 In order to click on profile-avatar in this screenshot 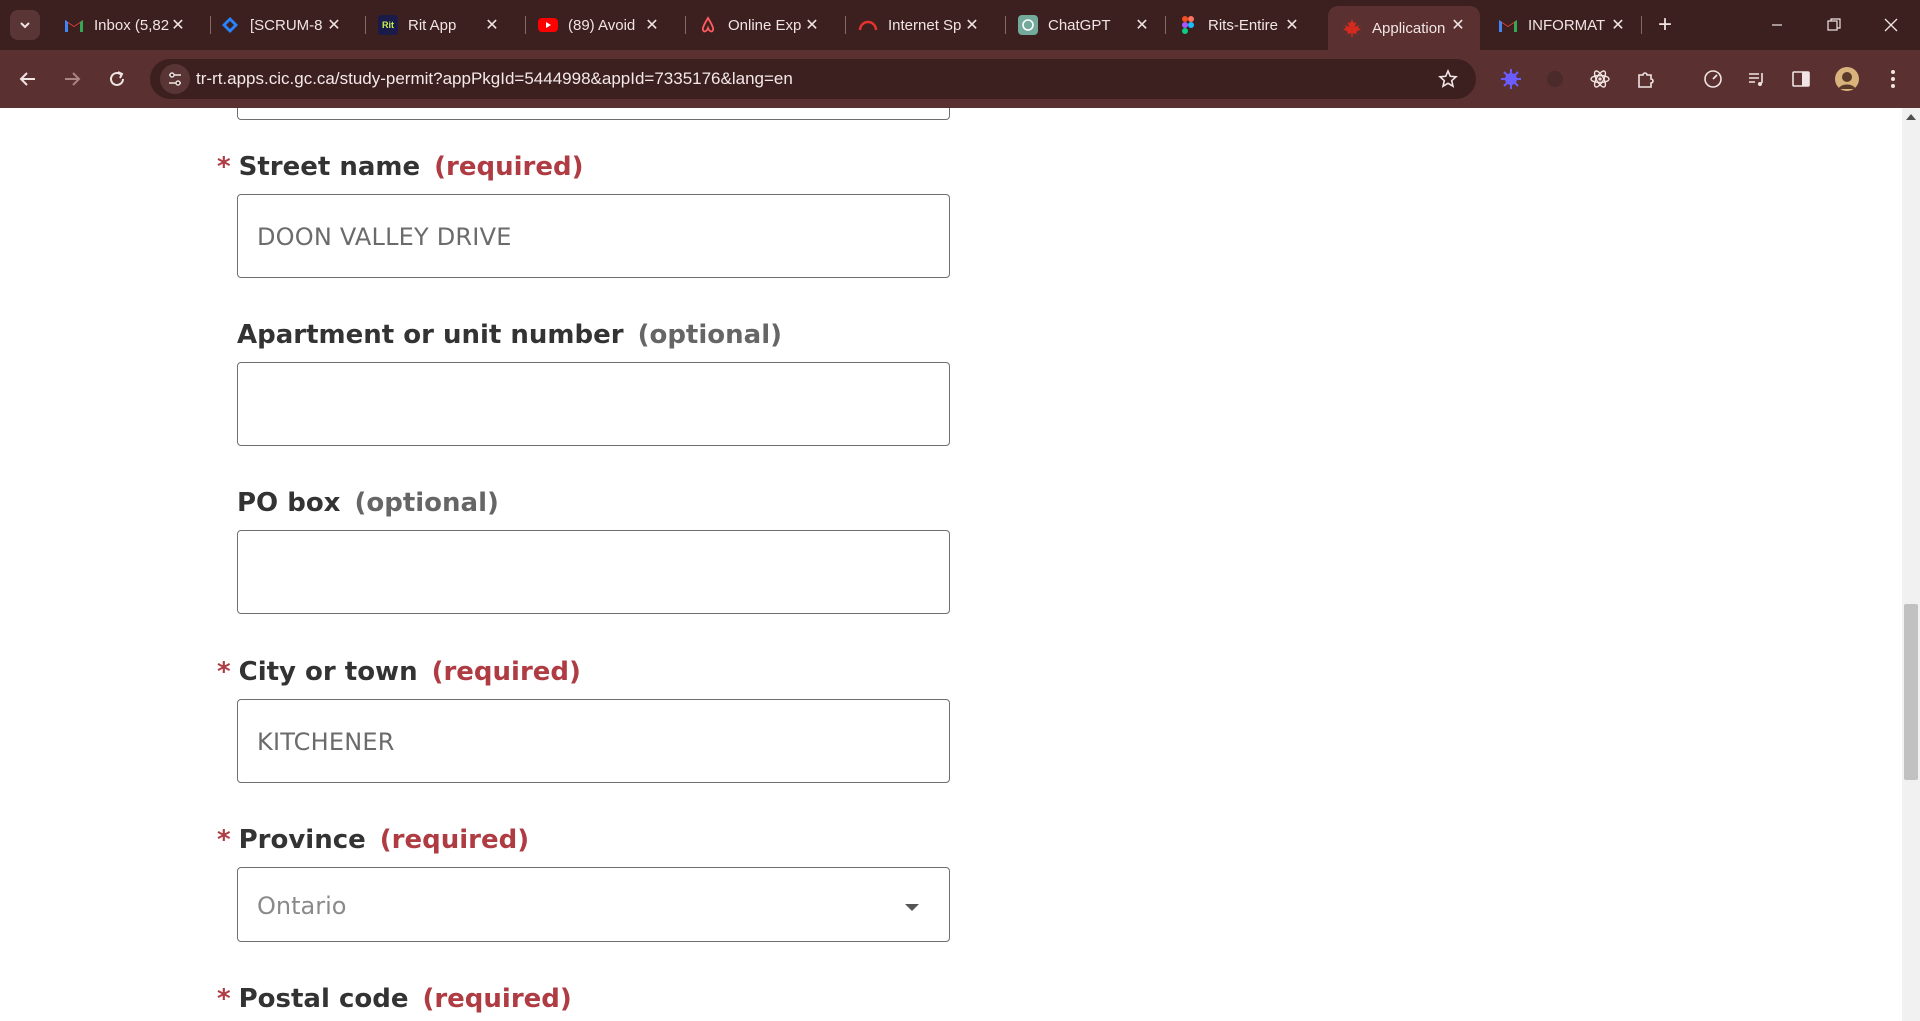, I will do `click(1847, 79)`.